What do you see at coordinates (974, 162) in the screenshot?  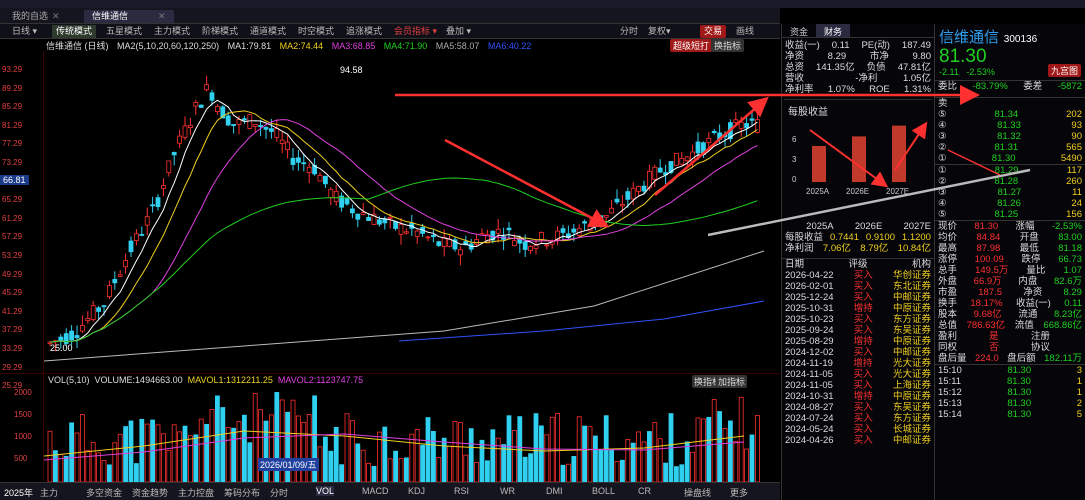 I see `annotation-line` at bounding box center [974, 162].